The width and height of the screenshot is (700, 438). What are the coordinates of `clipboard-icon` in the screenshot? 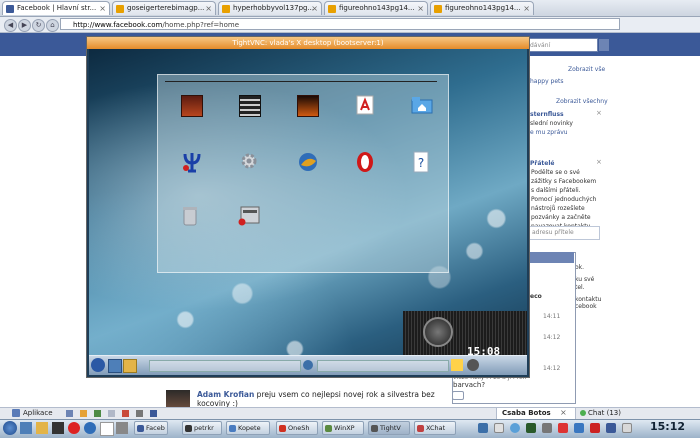 It's located at (499, 428).